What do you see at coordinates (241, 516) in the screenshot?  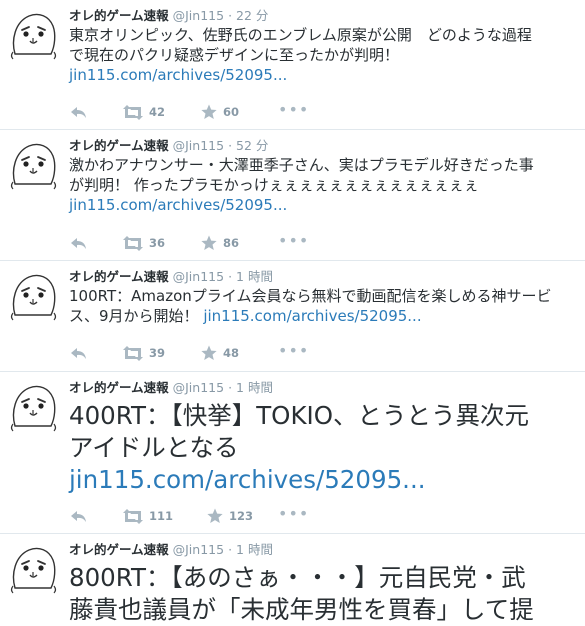 I see `favorite-count: 123` at bounding box center [241, 516].